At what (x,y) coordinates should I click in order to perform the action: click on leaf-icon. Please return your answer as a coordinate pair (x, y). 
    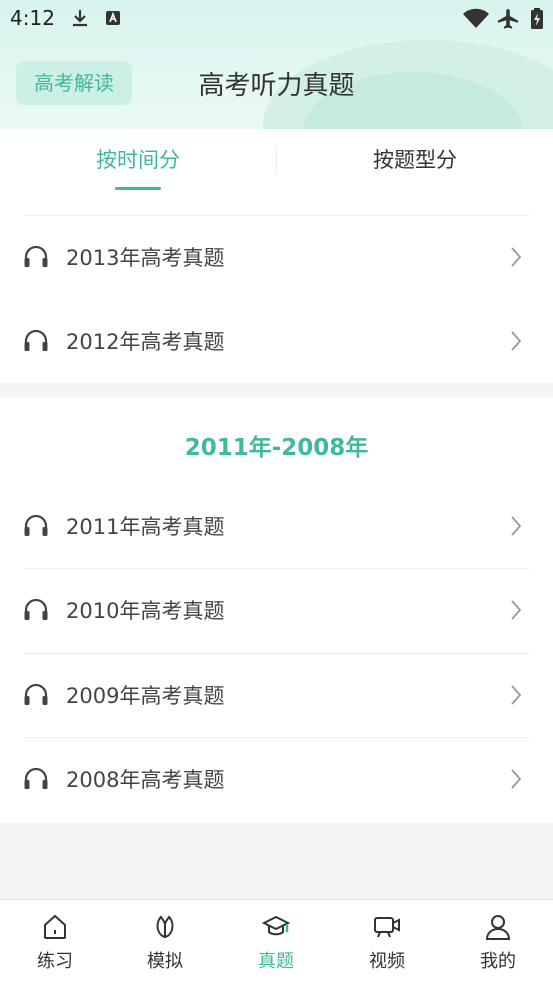
    Looking at the image, I should click on (165, 927).